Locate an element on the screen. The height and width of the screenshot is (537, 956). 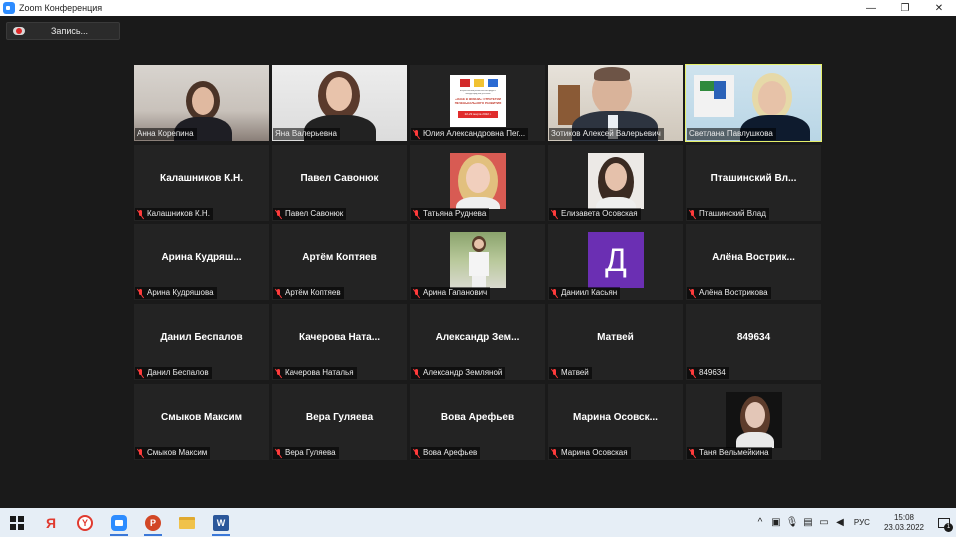
window-titlebar: Zoom Конференция — ❐ ✕ is located at coordinates (478, 8).